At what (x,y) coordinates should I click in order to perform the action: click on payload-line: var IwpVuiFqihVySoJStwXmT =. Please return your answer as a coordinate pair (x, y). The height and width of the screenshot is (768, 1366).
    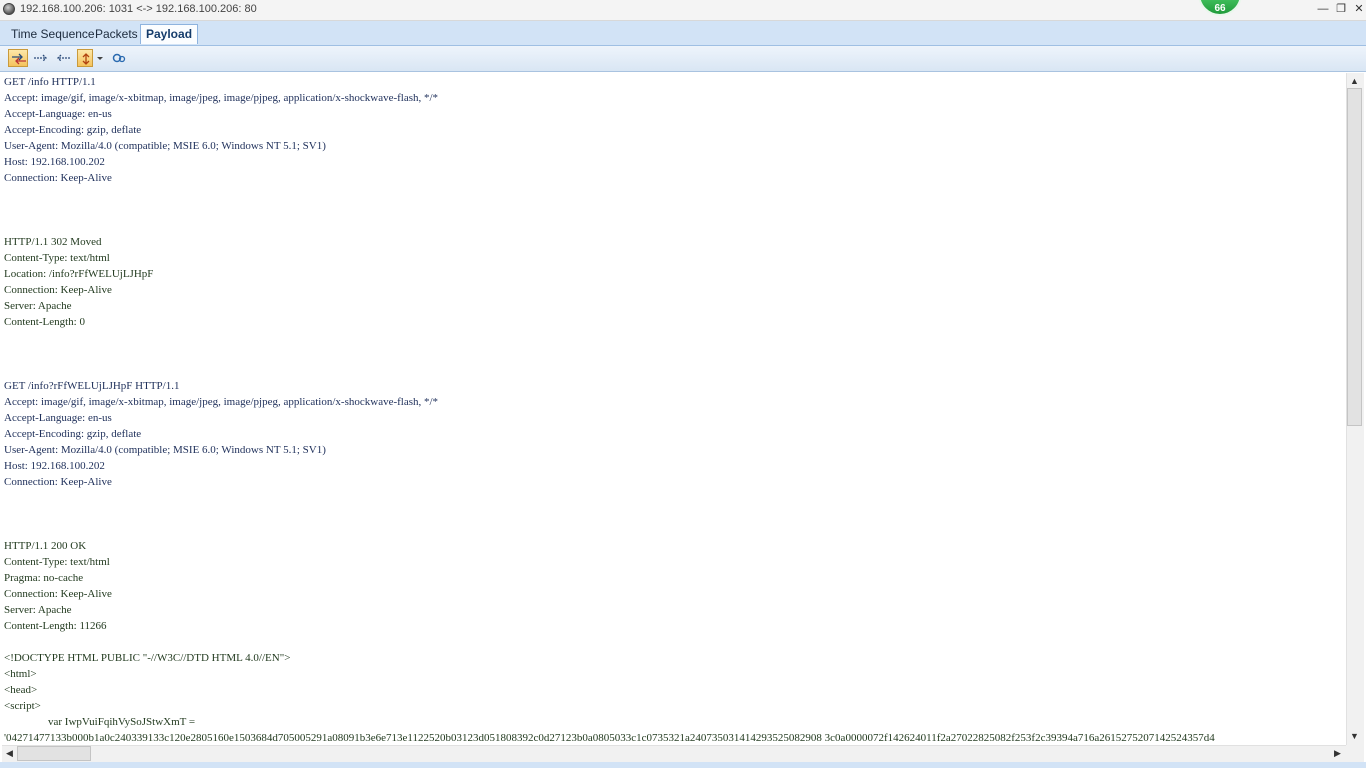
    Looking at the image, I should click on (100, 722).